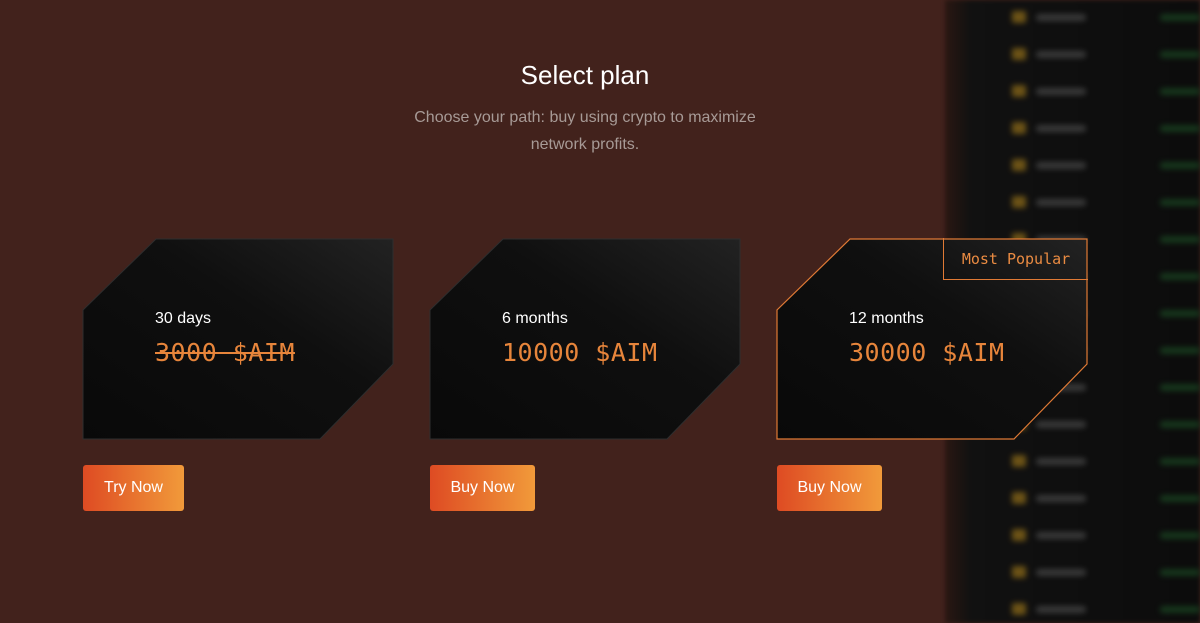 The height and width of the screenshot is (623, 1200). I want to click on plan-price: 3000 $AIM, so click(225, 352).